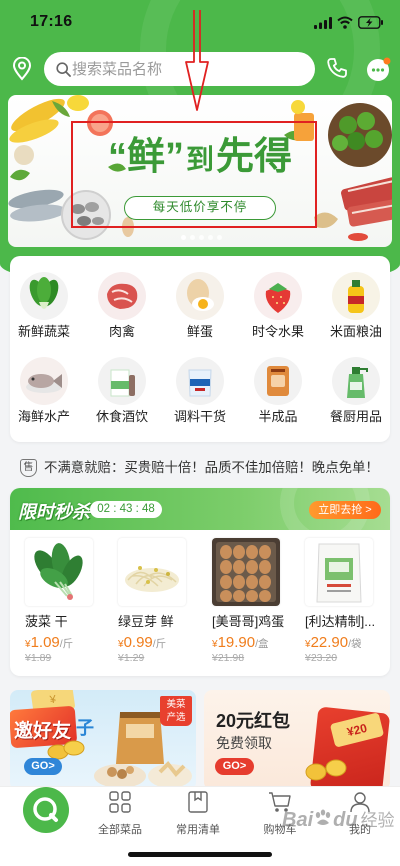 The image size is (400, 866). I want to click on flash-sale-header: 限时秒杀 02 : 43 : 48 立即去抢 >, so click(200, 509).